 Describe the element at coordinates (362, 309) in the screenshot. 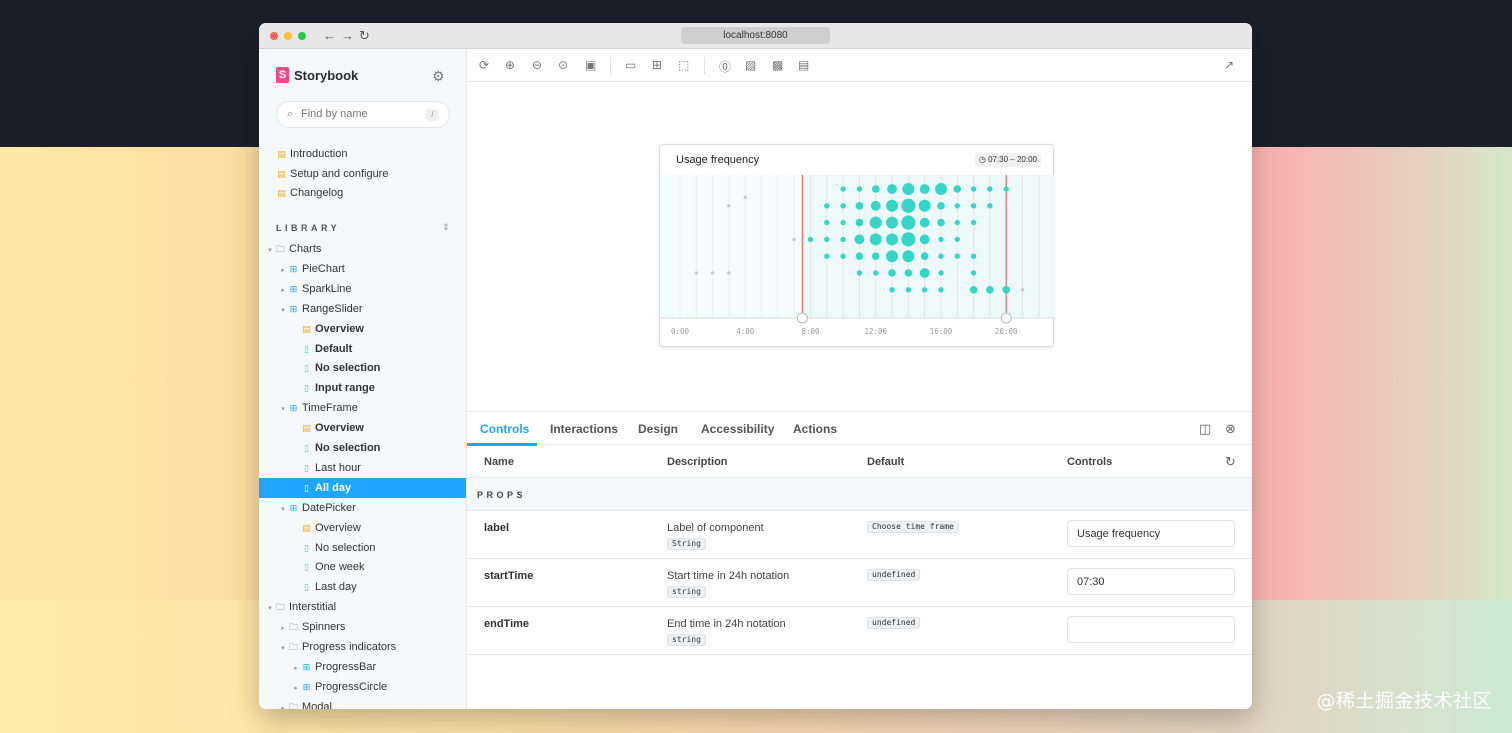

I see `sidebar-item-rangeslider: ▾ ⊞ RangeSlider` at that location.